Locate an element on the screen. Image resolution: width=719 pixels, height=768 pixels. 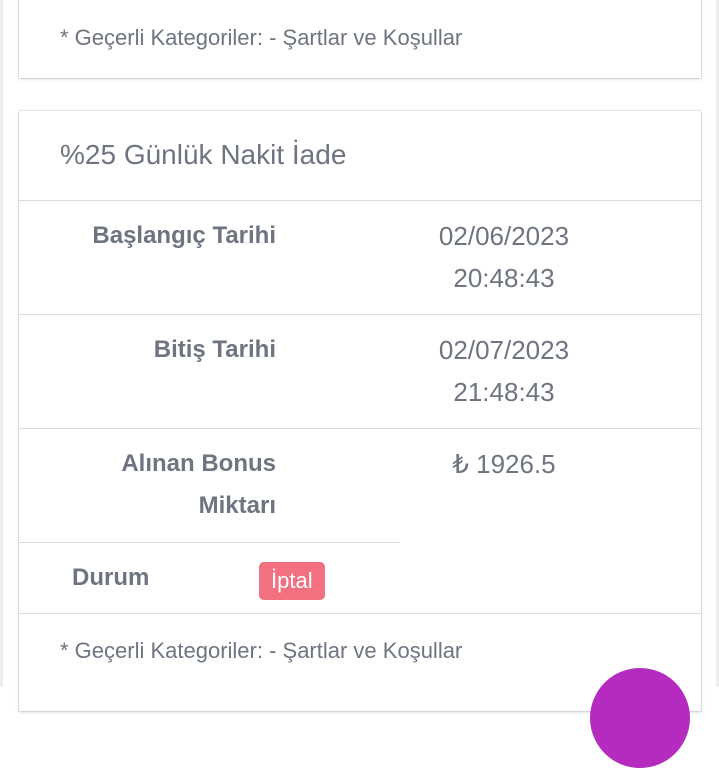
bonus-title: %25 Günlük Nakit İade is located at coordinates (203, 154).